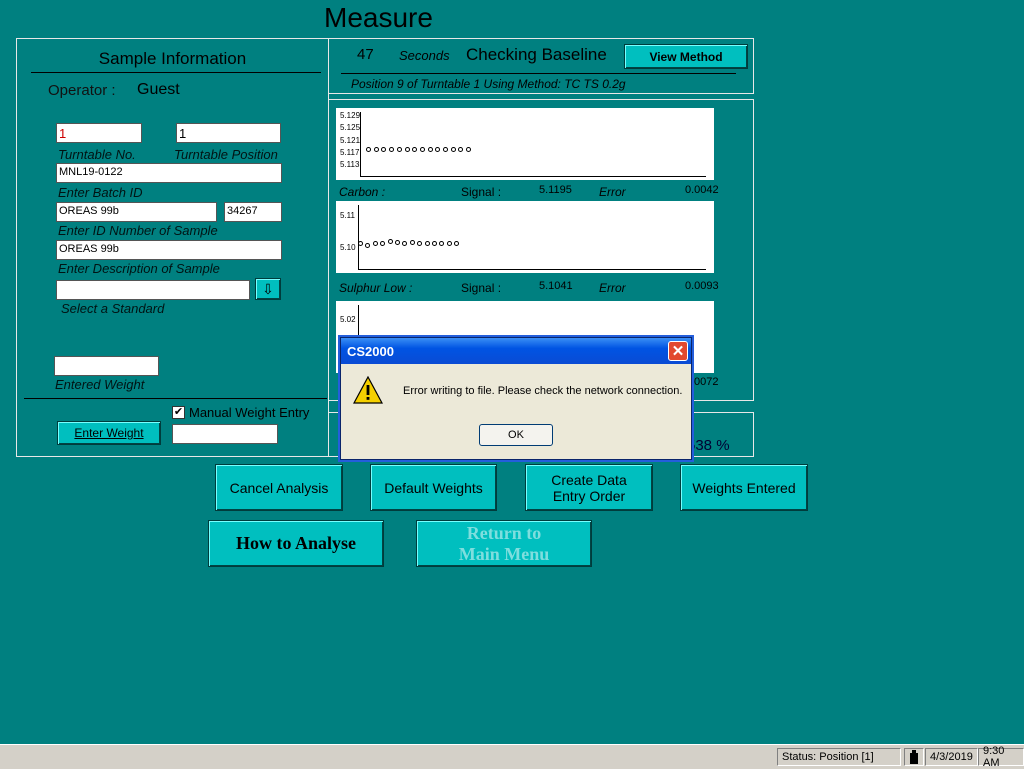 This screenshot has height=769, width=1024. I want to click on standard-label: Select a Standard, so click(113, 308).